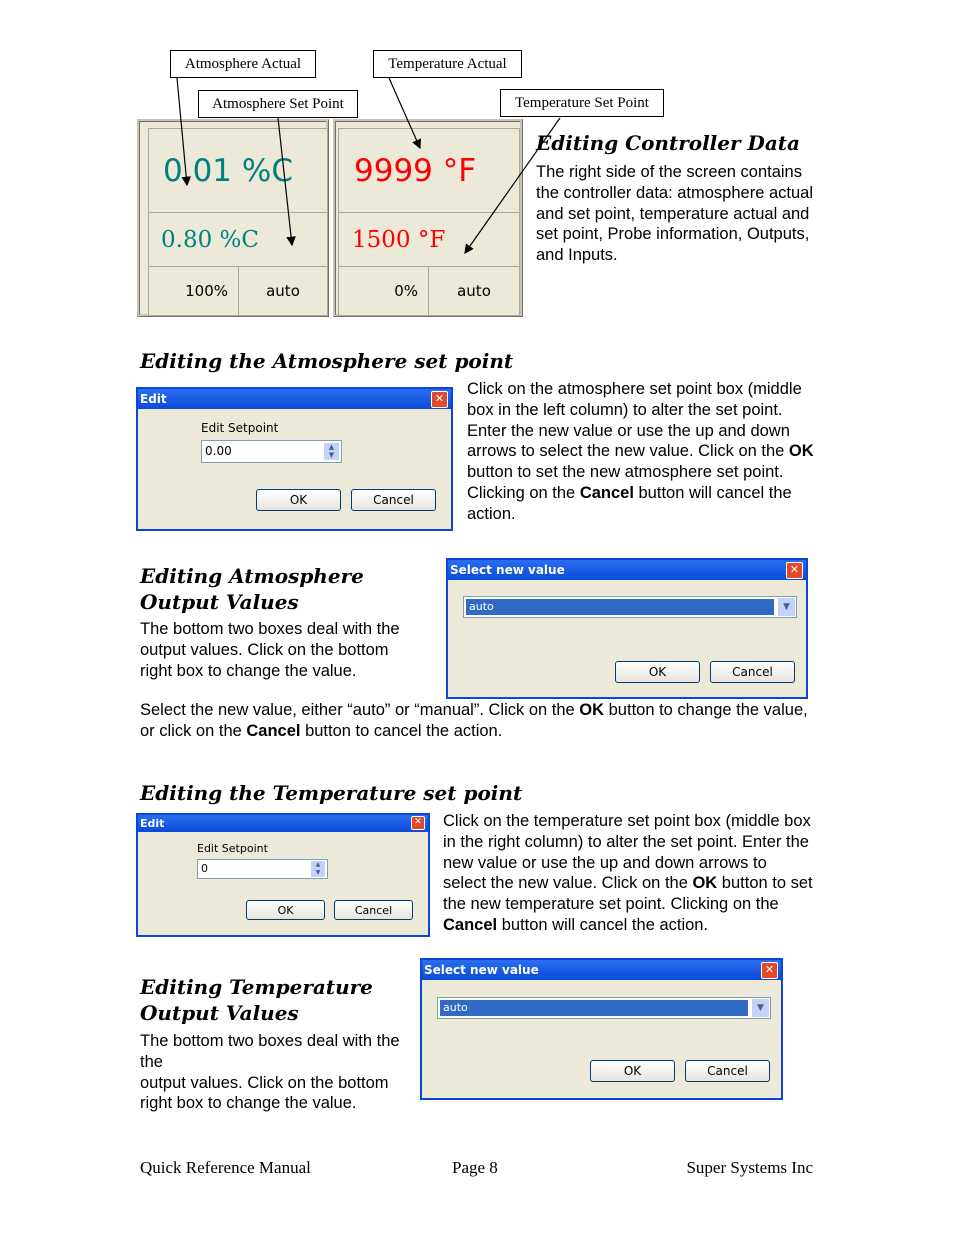  Describe the element at coordinates (668, 143) in the screenshot. I see `heading-editing-controller-data: Editing Controller Data` at that location.